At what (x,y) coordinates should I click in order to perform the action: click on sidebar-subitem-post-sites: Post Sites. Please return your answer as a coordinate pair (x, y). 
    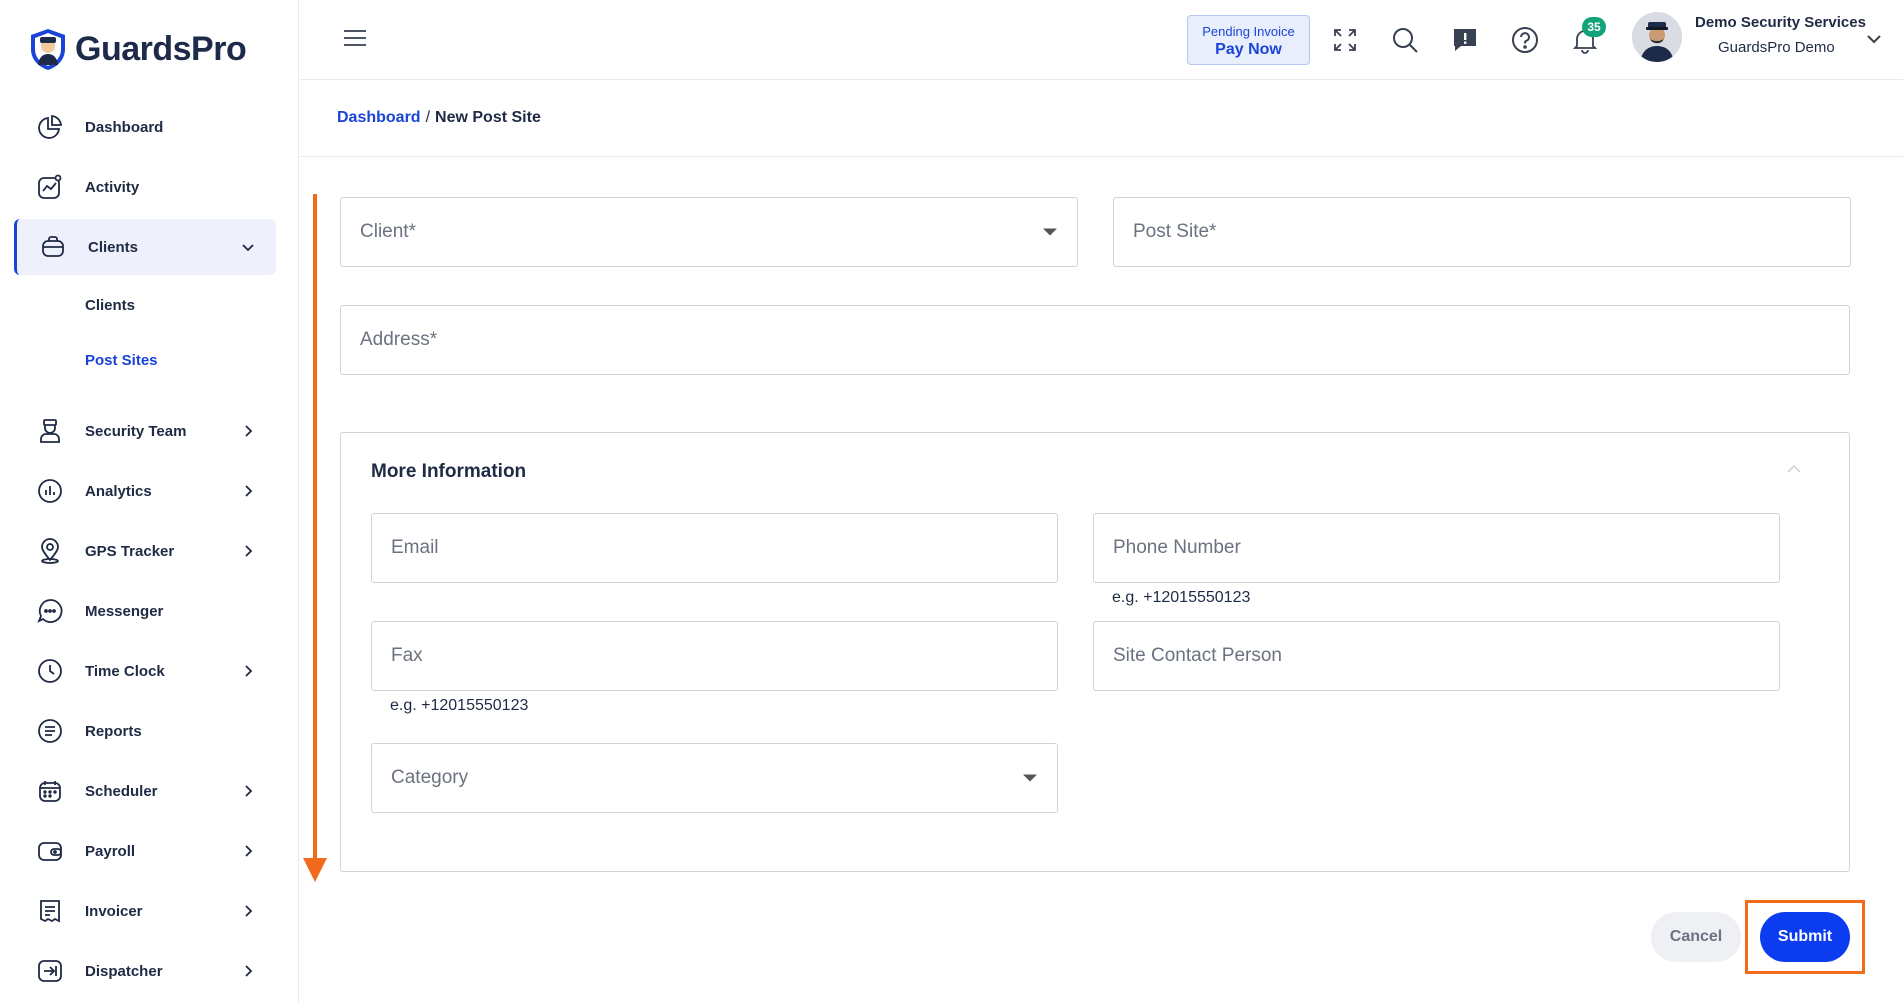
    Looking at the image, I should click on (121, 360).